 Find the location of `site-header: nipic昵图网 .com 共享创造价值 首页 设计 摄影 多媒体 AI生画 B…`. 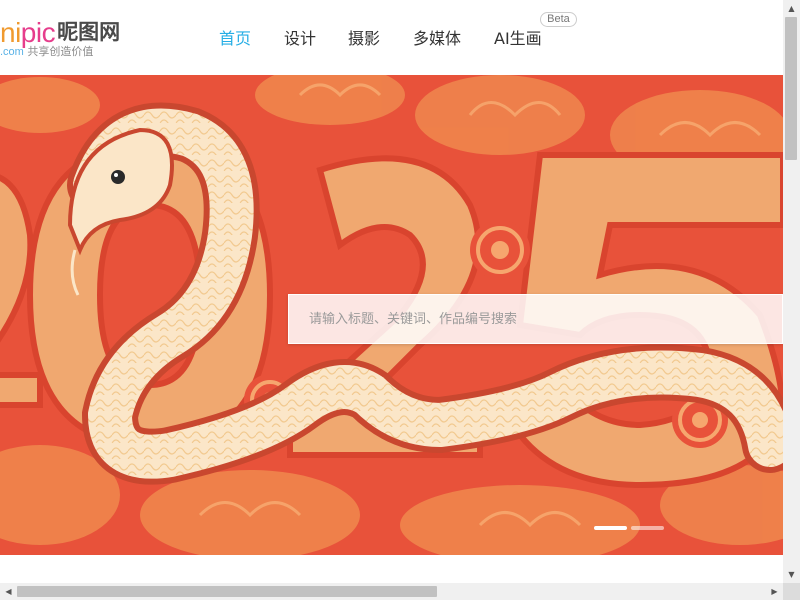

site-header: nipic昵图网 .com 共享创造价值 首页 设计 摄影 多媒体 AI生画 B… is located at coordinates (391, 37).